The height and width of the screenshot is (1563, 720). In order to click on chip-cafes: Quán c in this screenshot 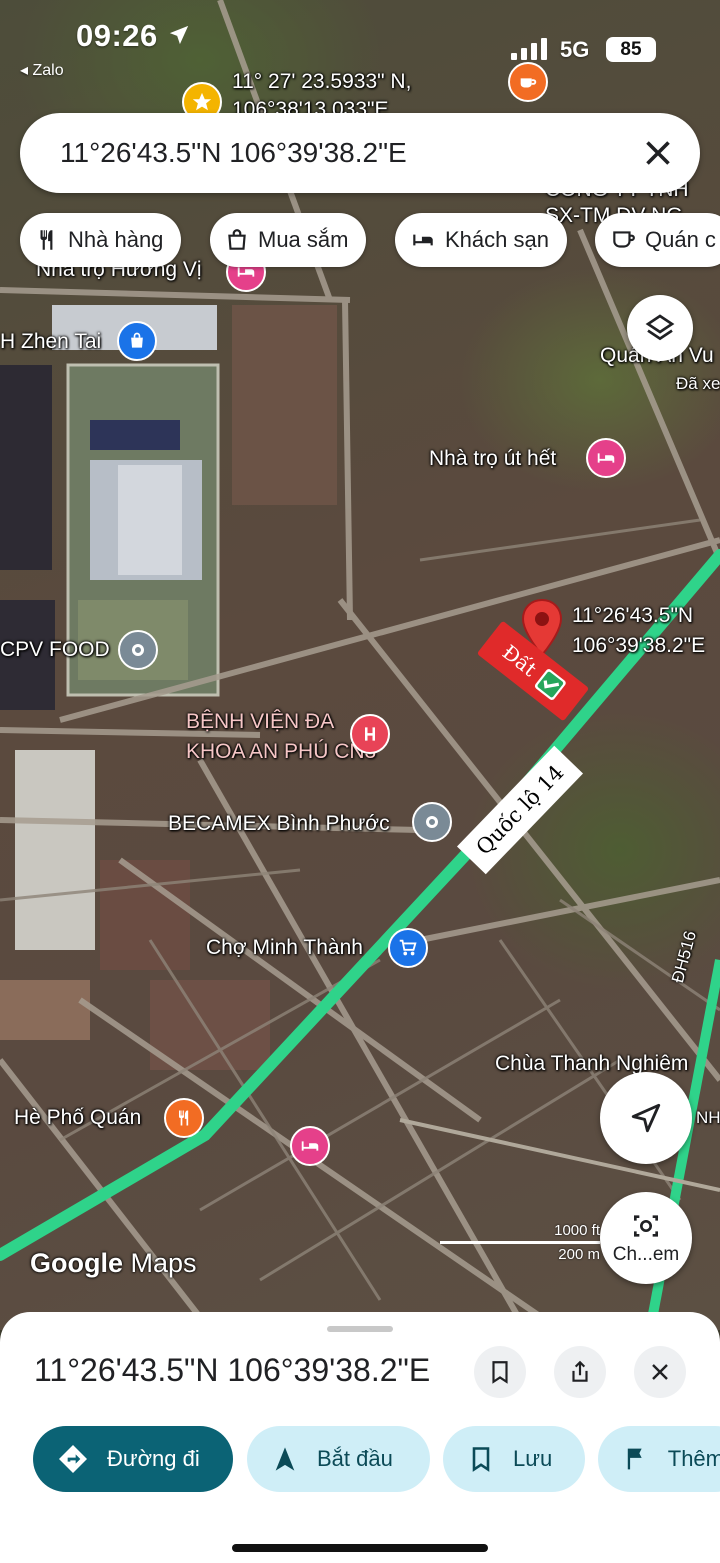, I will do `click(657, 240)`.